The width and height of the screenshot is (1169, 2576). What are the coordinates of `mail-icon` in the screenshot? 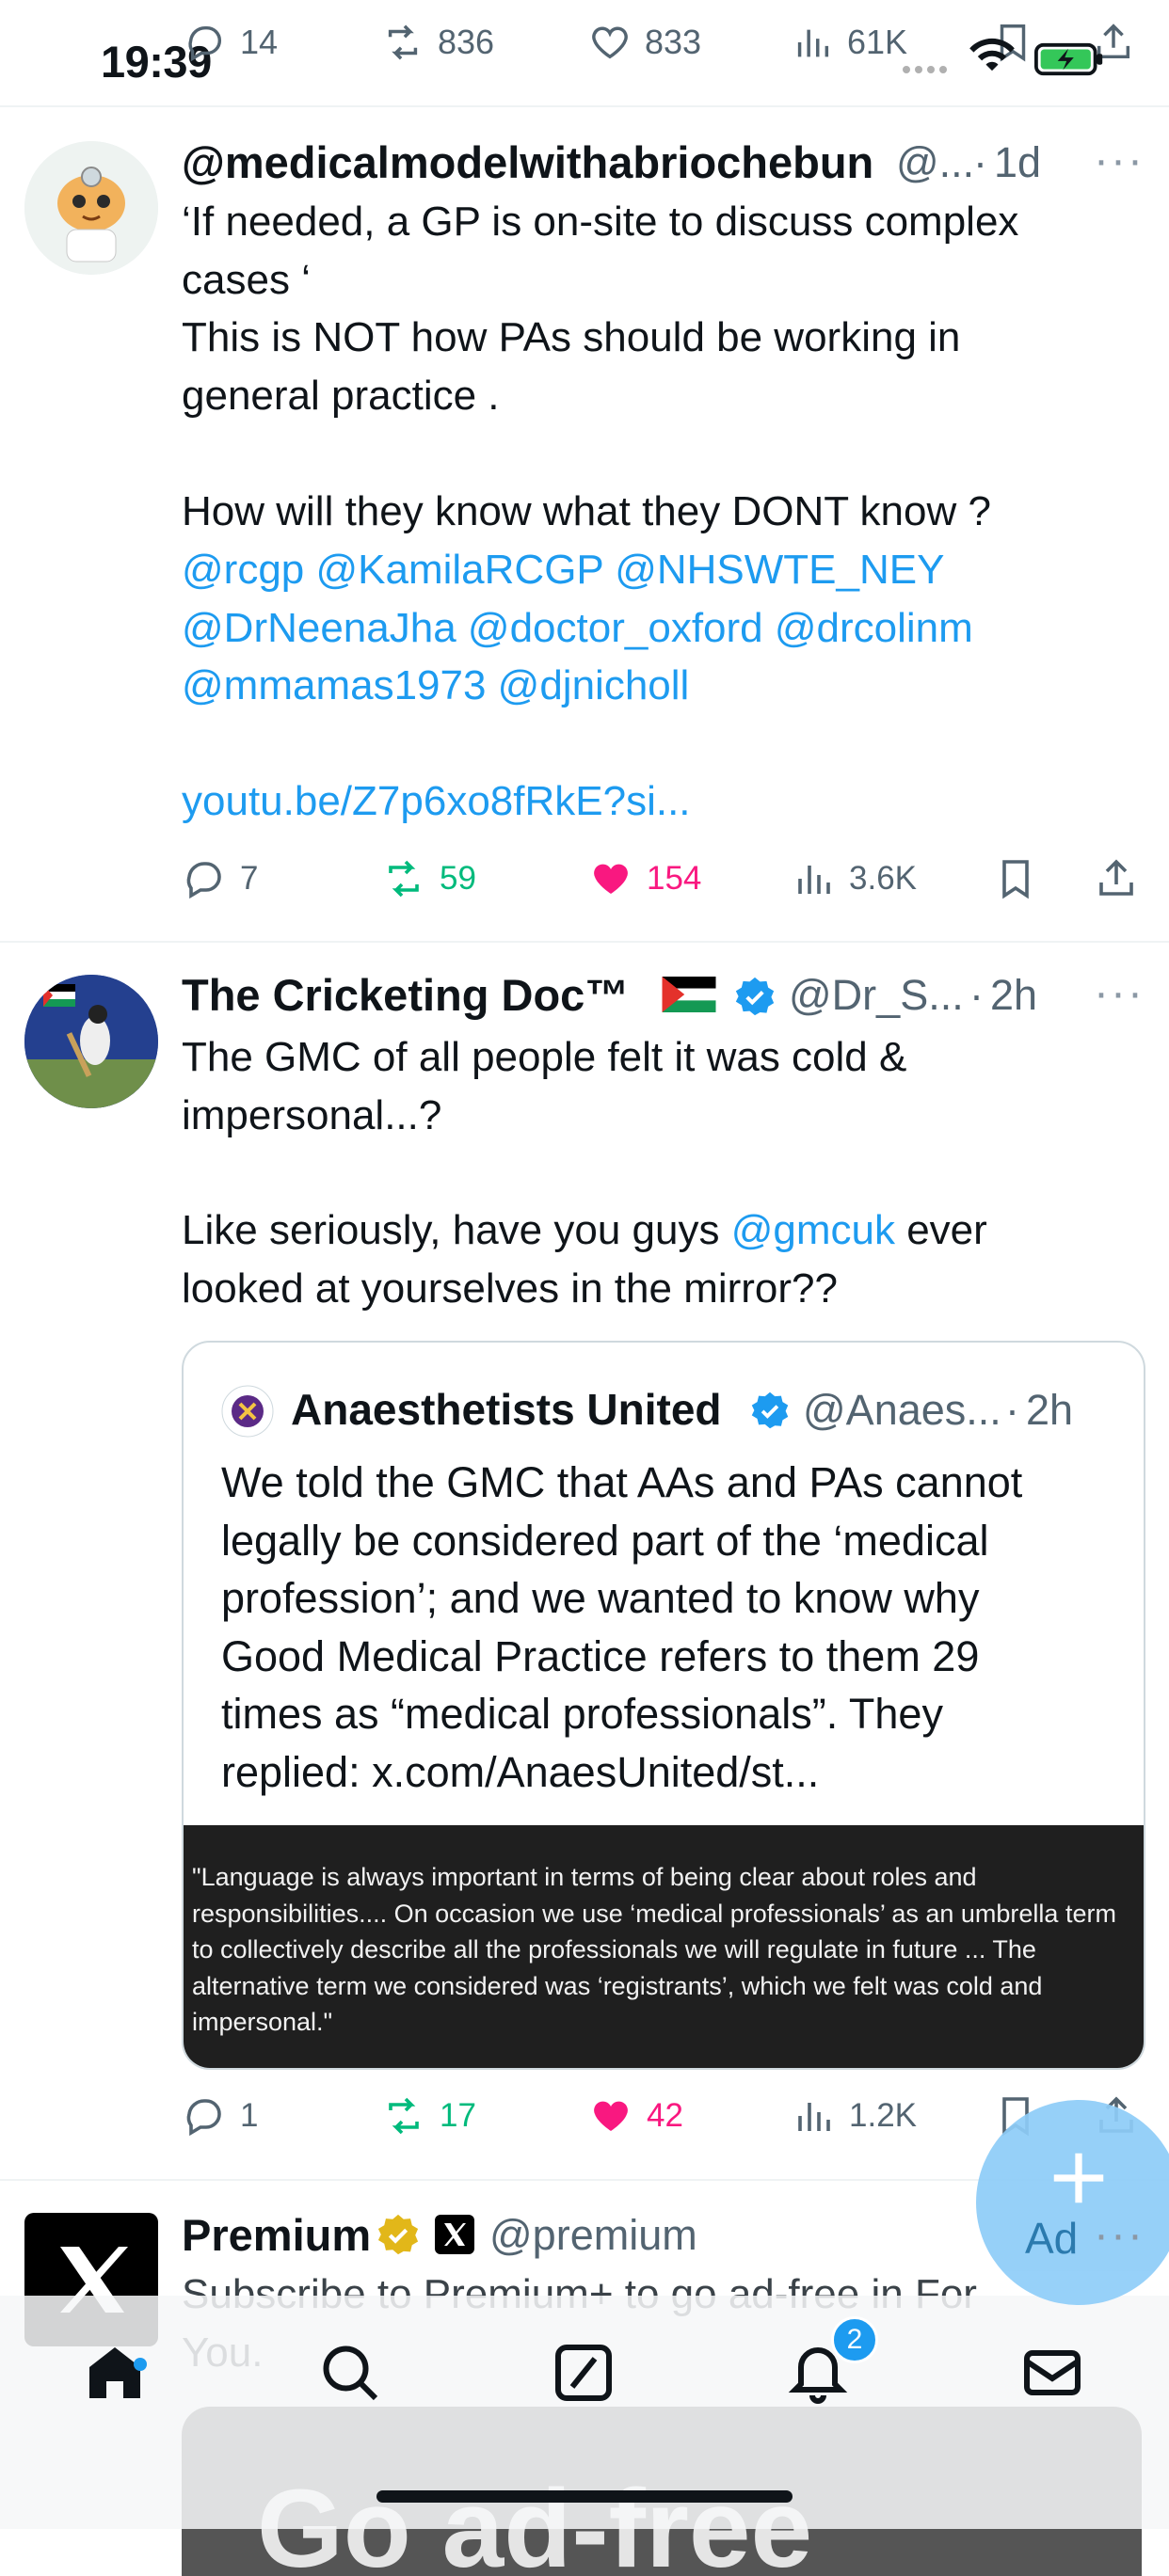 It's located at (1052, 2372).